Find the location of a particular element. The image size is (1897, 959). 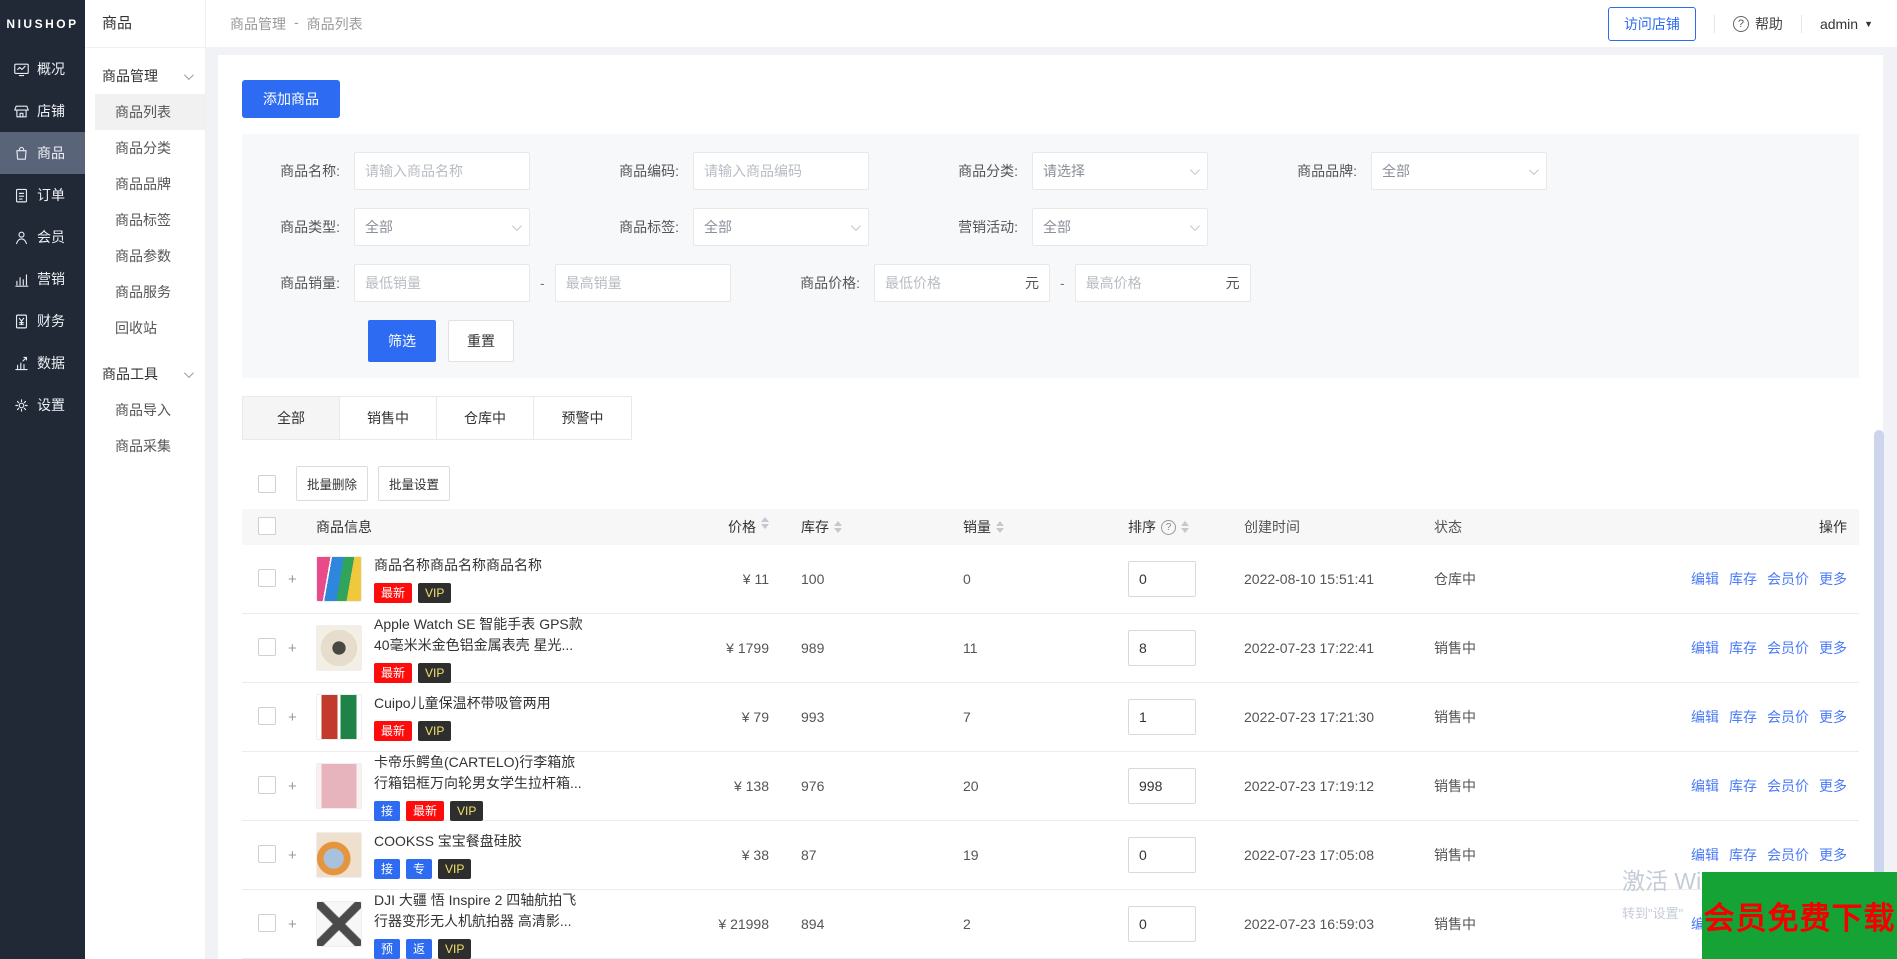

batch-settings-button: 批量设置 is located at coordinates (414, 483).